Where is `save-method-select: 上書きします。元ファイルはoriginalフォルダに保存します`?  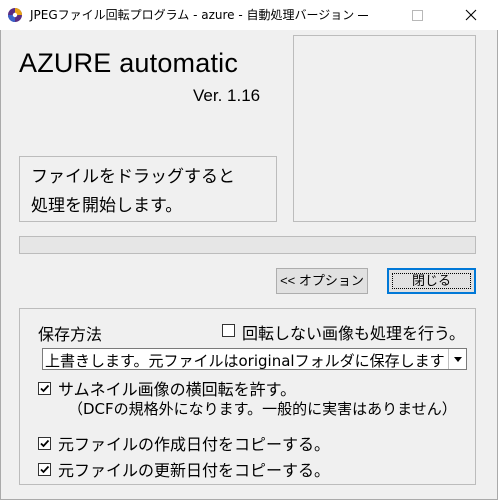 save-method-select: 上書きします。元ファイルはoriginalフォルダに保存します is located at coordinates (254, 359).